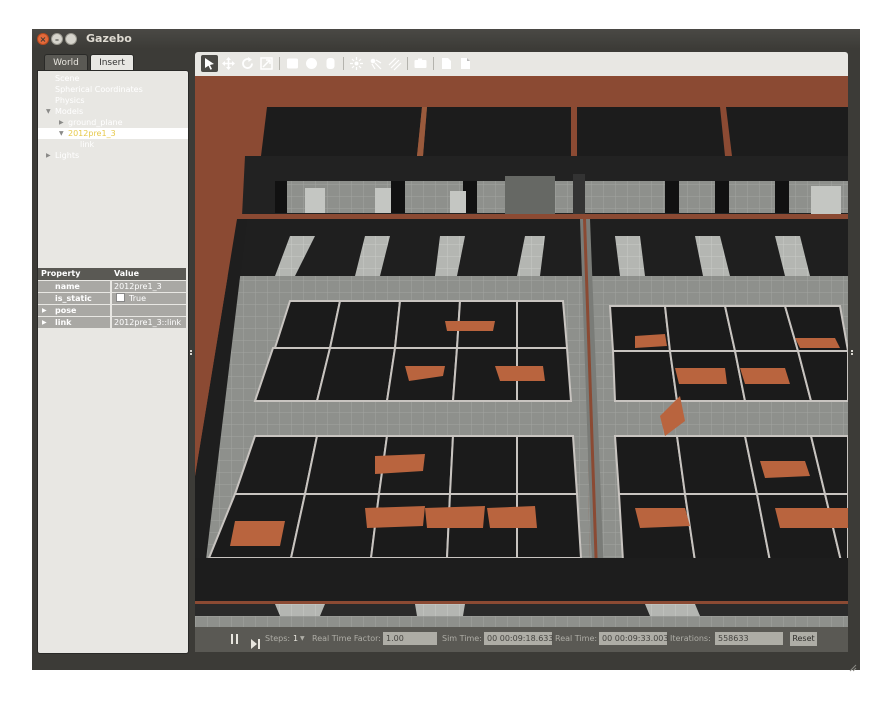 The width and height of the screenshot is (888, 702). What do you see at coordinates (311, 63) in the screenshot?
I see `sphere-icon` at bounding box center [311, 63].